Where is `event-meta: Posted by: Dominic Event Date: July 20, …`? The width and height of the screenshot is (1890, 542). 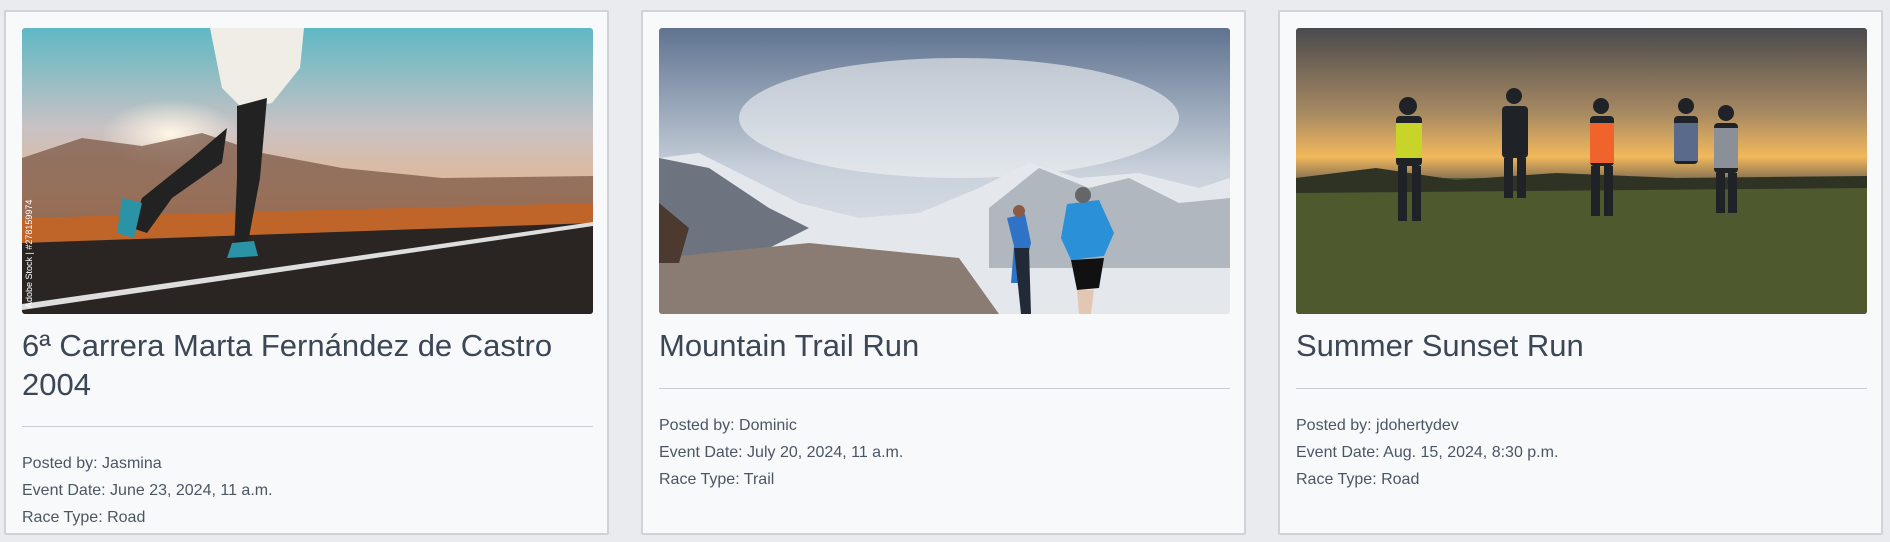 event-meta: Posted by: Dominic Event Date: July 20, … is located at coordinates (781, 452).